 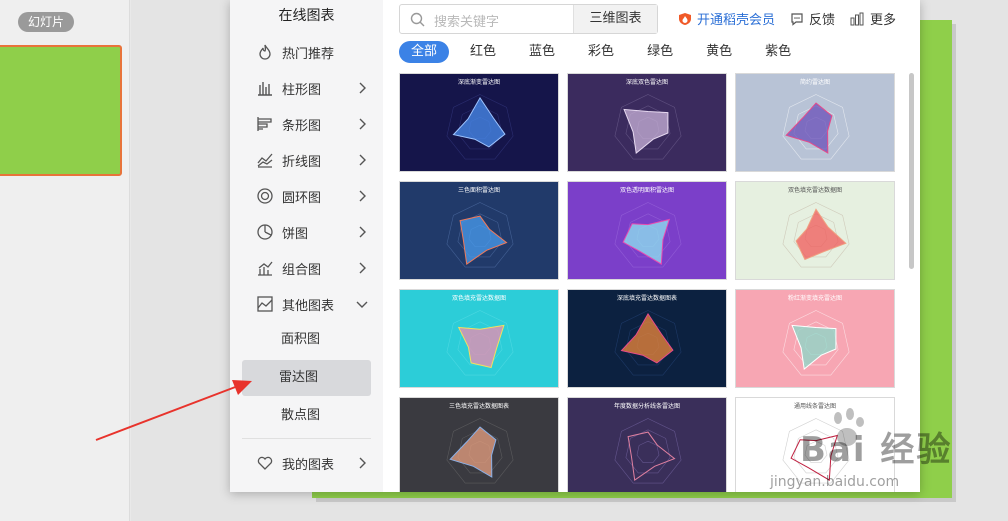 I want to click on sidebar-item-bar: 条形图, so click(x=306, y=124).